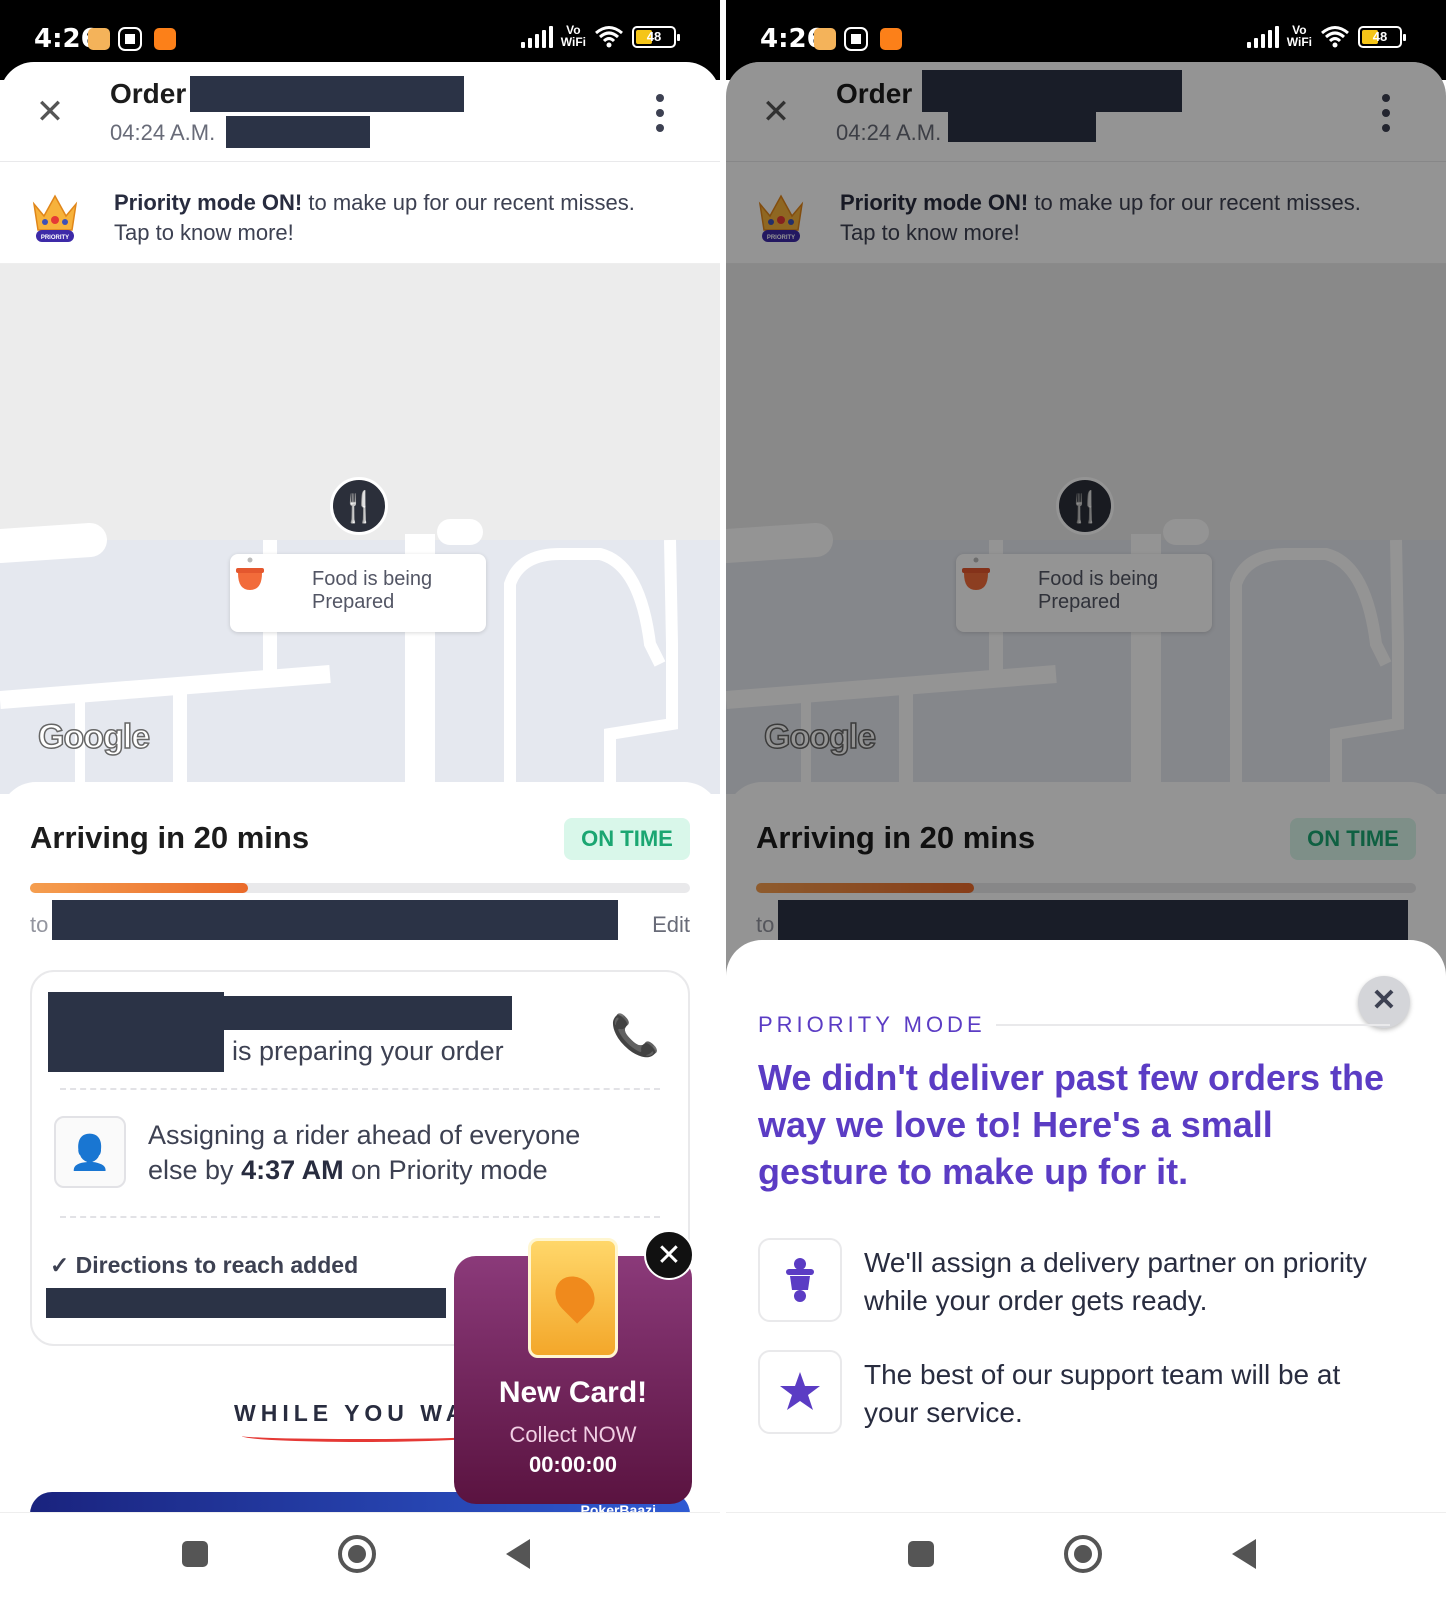 The image size is (1446, 1600). I want to click on delivery-progress-bar, so click(360, 888).